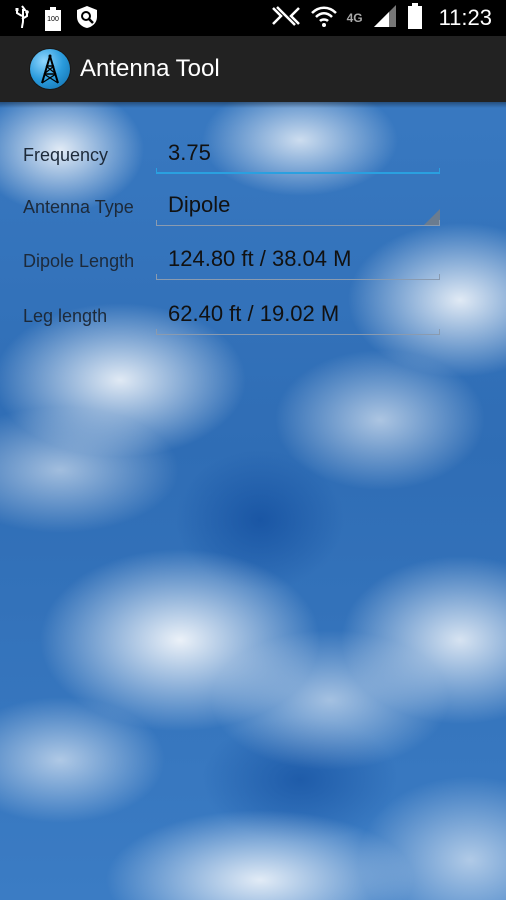  Describe the element at coordinates (50, 69) in the screenshot. I see `antenna-tower-icon` at that location.